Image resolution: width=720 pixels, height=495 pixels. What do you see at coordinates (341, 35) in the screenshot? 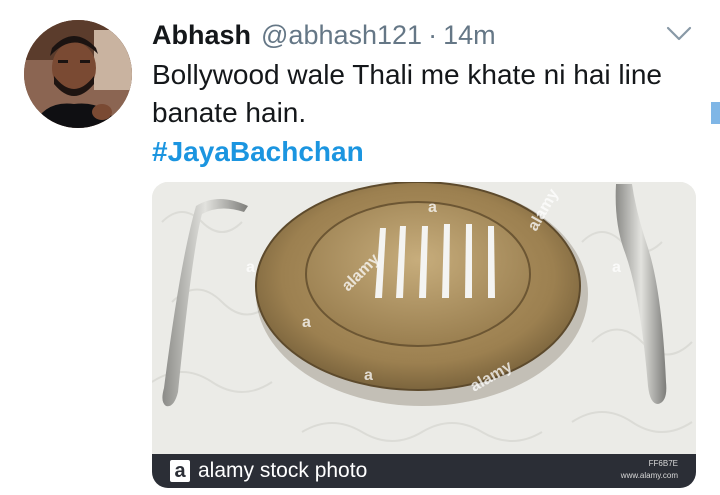
I see `author-handle: @abhash121` at bounding box center [341, 35].